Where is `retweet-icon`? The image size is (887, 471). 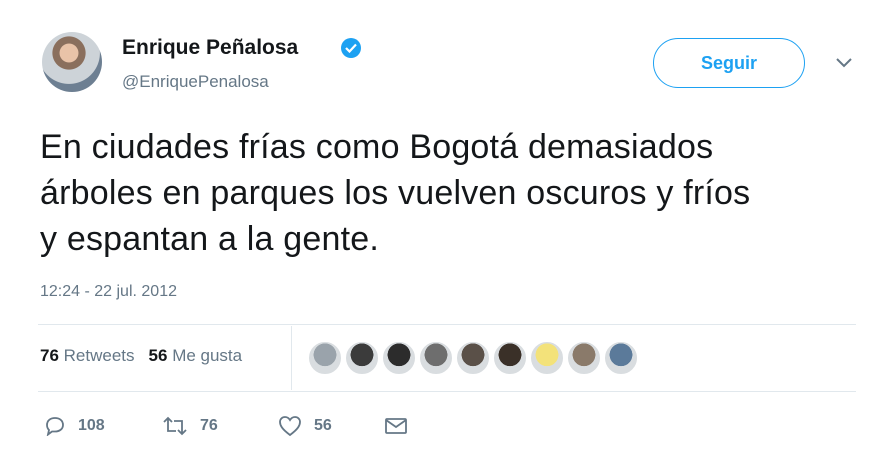
retweet-icon is located at coordinates (175, 426).